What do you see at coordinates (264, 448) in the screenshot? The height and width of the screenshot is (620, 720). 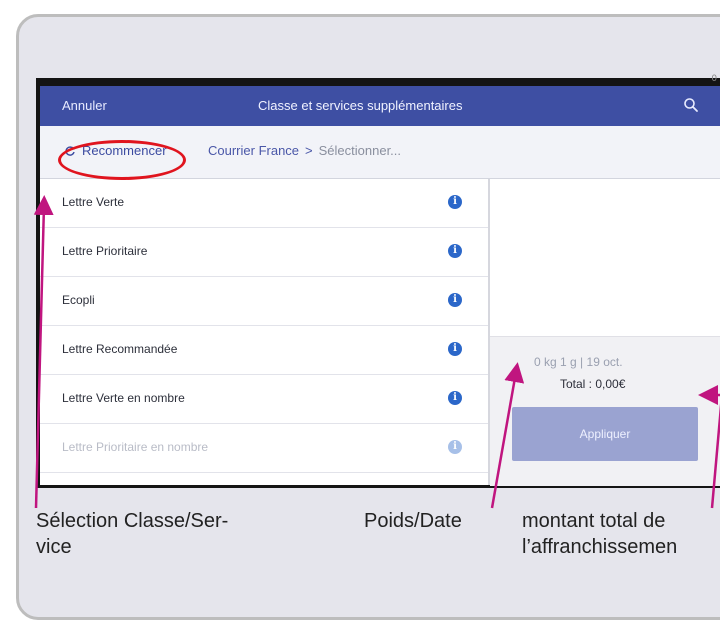 I see `list-item-lettre-prioritaire-en-nombre: Lettre Prioritaire en nombre i` at bounding box center [264, 448].